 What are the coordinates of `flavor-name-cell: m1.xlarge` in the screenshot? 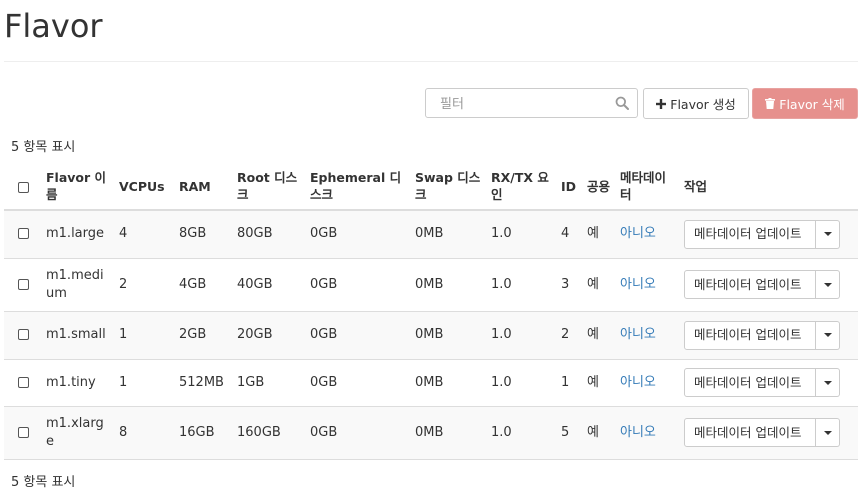 It's located at (78, 432).